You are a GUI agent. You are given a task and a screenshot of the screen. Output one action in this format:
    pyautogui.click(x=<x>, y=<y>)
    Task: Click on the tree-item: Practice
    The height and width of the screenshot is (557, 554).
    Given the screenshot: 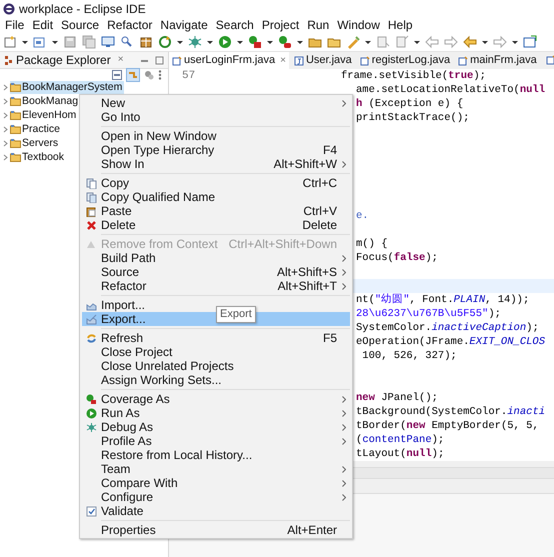 What is the action you would take?
    pyautogui.click(x=36, y=129)
    